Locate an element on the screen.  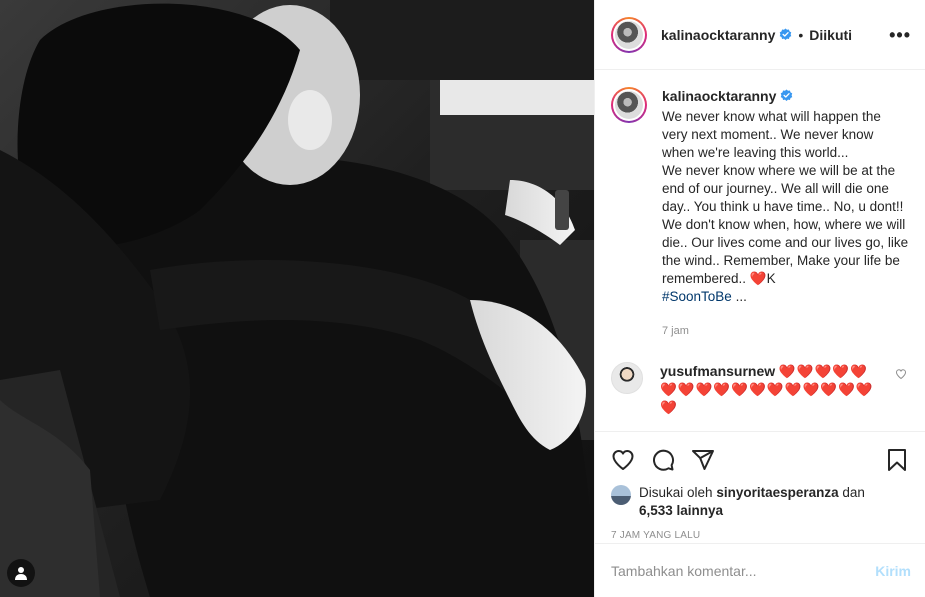
user-tag-icon is located at coordinates (21, 573).